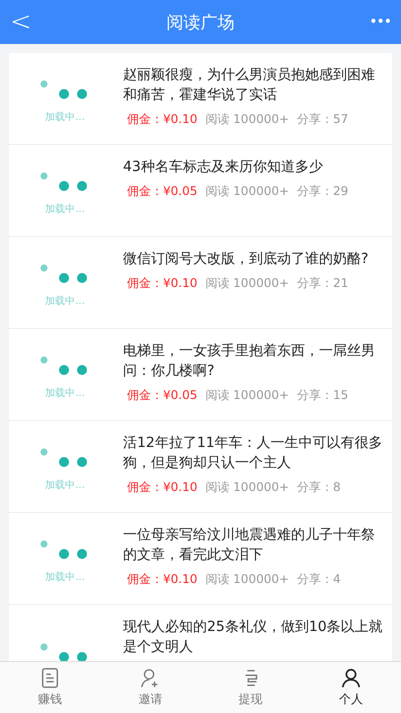 This screenshot has width=401, height=713. Describe the element at coordinates (322, 283) in the screenshot. I see `share-count: 分享：21` at that location.